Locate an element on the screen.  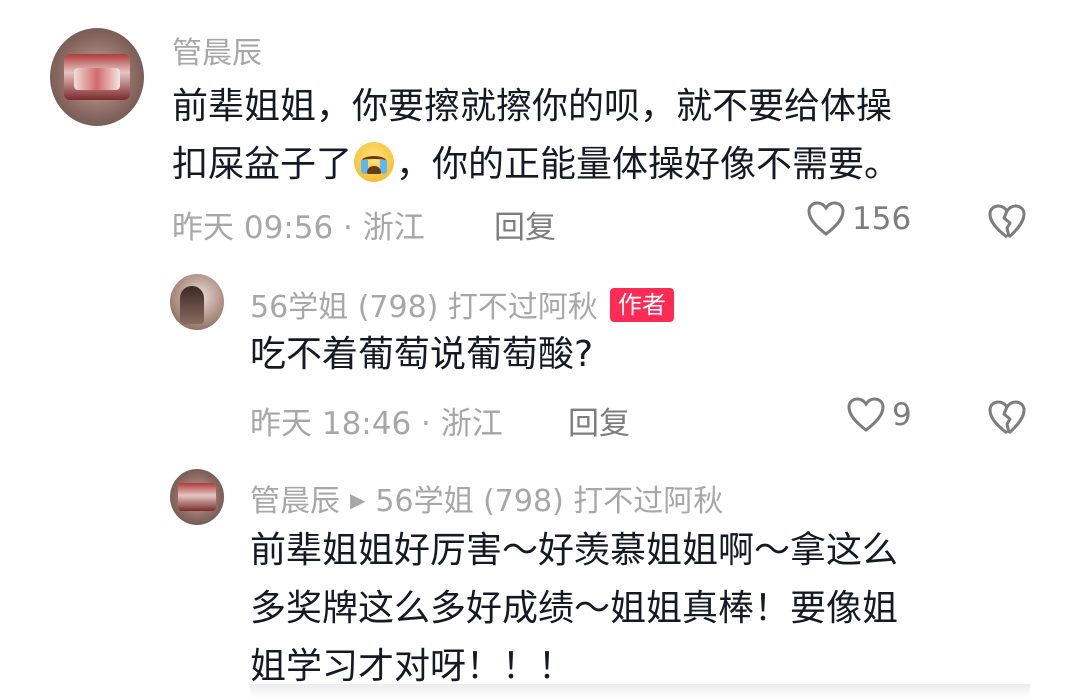
comment-username: 管晨辰 is located at coordinates (217, 50).